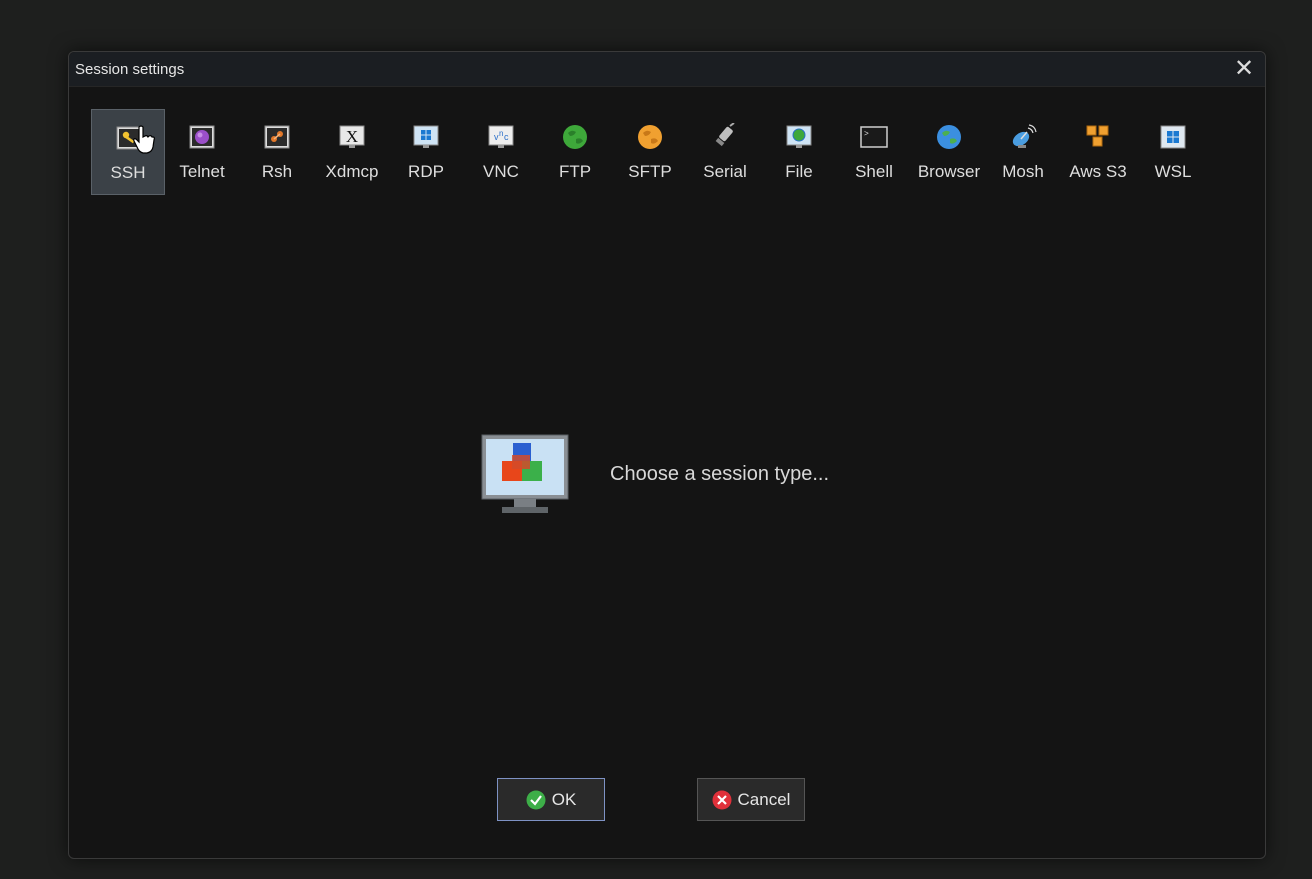 The height and width of the screenshot is (879, 1312). I want to click on session-type-label: Xdmcp, so click(352, 171).